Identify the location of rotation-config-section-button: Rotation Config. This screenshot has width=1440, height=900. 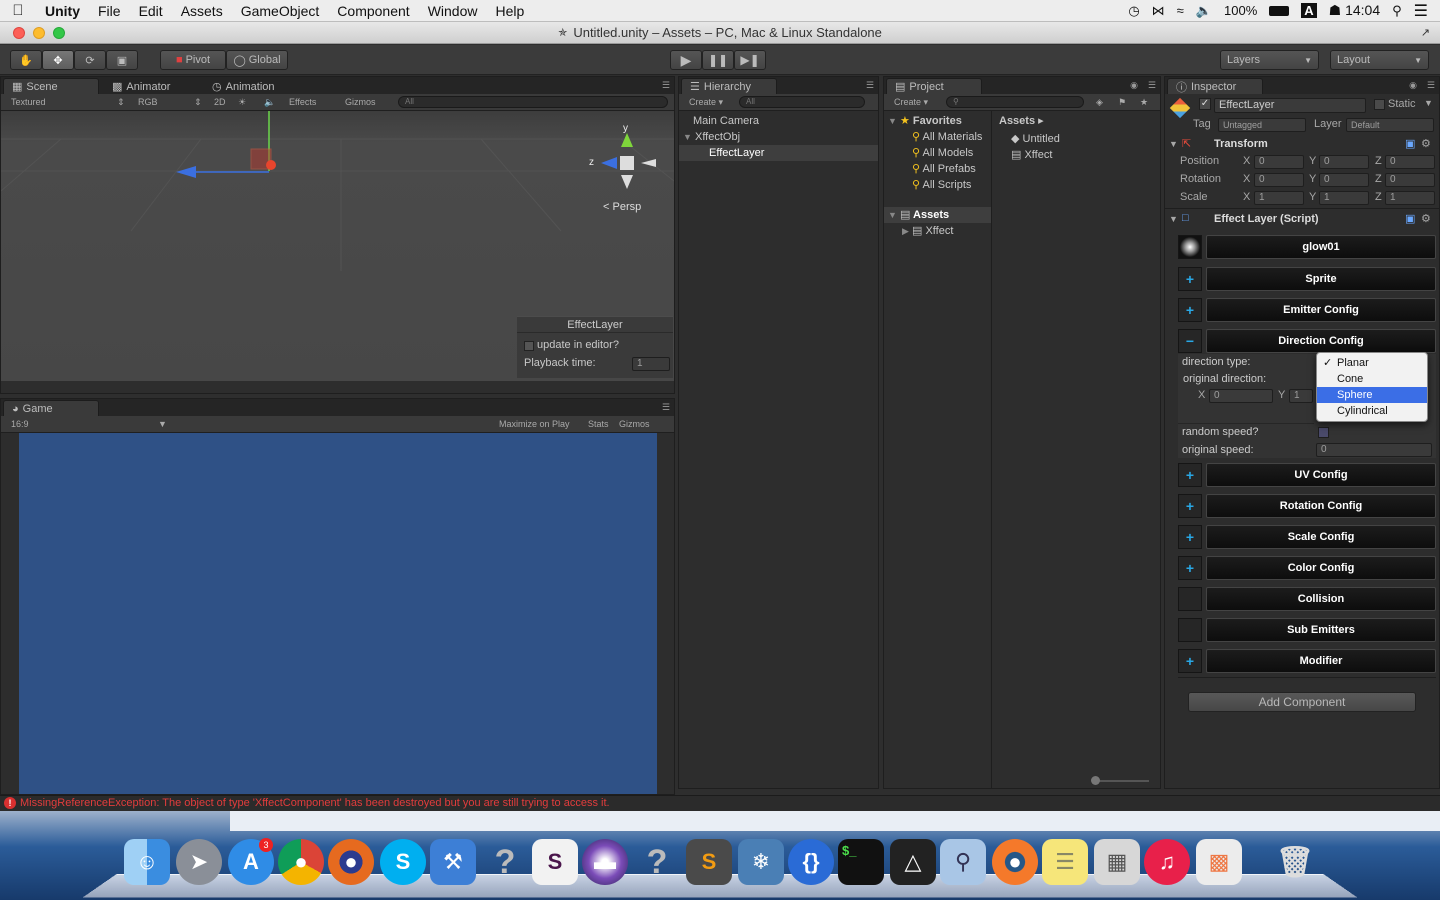
(1321, 506).